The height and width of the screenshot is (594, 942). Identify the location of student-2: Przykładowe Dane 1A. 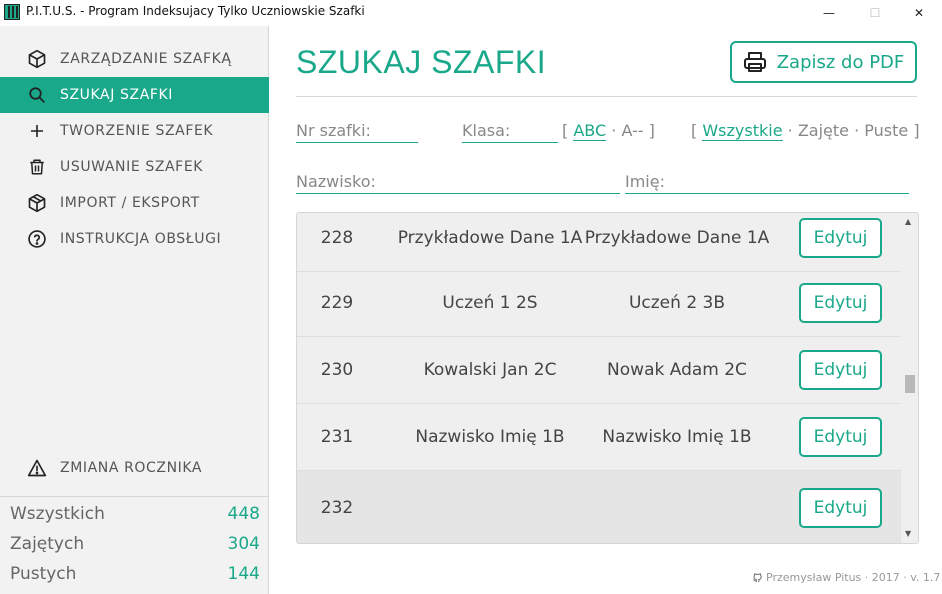
(677, 238).